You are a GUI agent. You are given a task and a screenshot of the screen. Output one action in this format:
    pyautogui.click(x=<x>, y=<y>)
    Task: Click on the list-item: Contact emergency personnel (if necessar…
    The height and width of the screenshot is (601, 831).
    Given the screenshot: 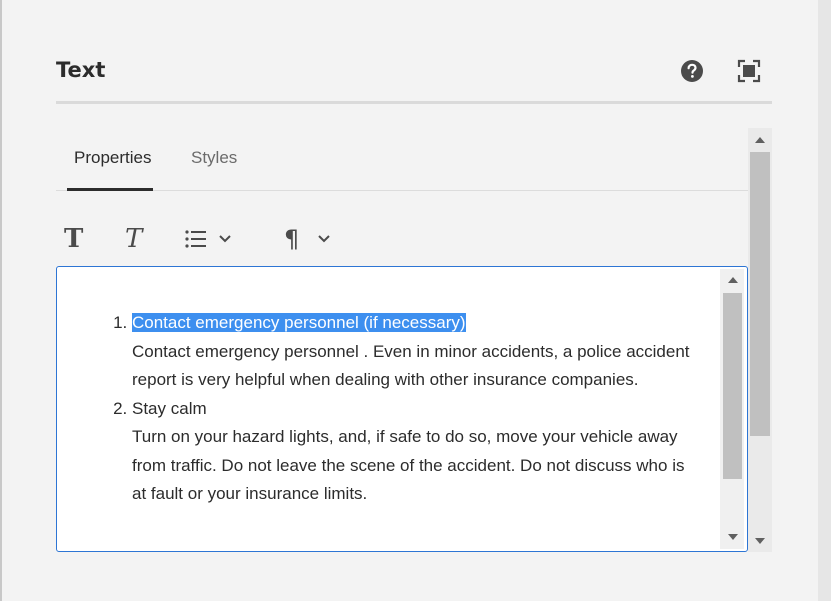 What is the action you would take?
    pyautogui.click(x=414, y=352)
    